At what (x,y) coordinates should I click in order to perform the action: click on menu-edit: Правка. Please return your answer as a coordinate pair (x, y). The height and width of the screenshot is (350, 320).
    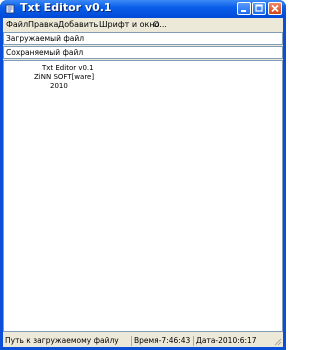
    Looking at the image, I should click on (43, 24).